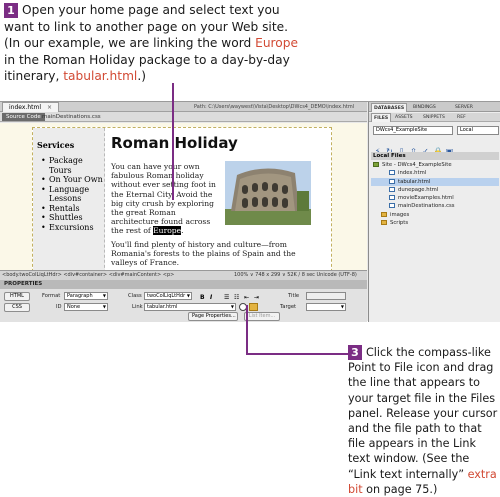 The height and width of the screenshot is (497, 500). What do you see at coordinates (384, 214) in the screenshot?
I see `folder-icon` at bounding box center [384, 214].